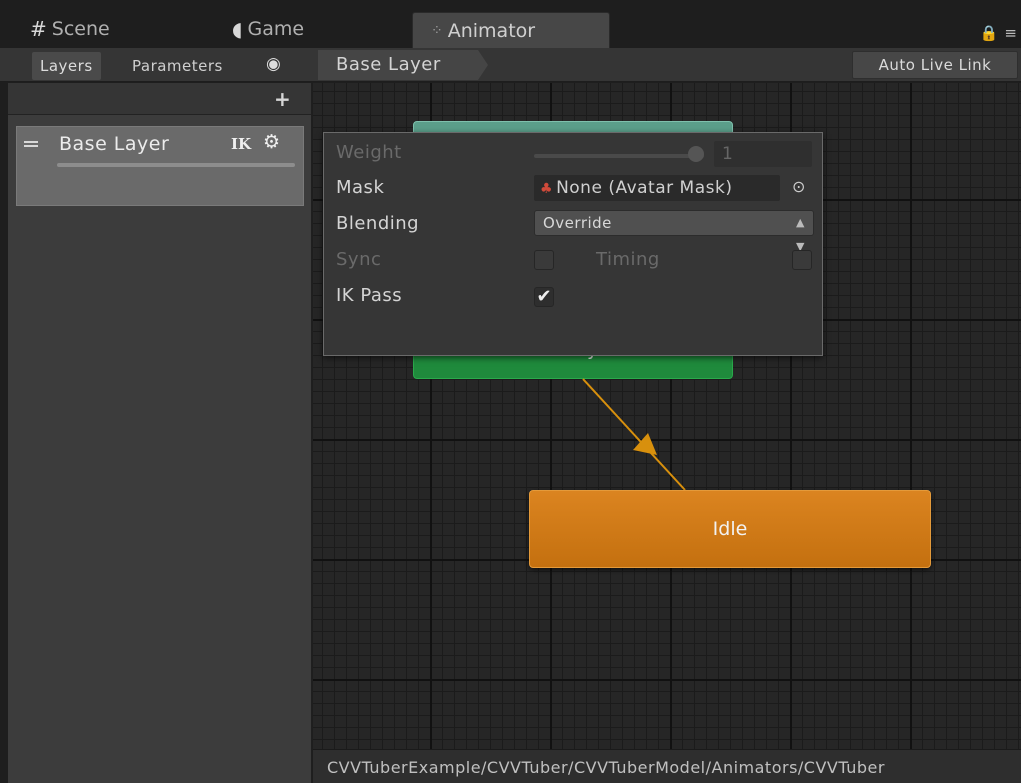 The height and width of the screenshot is (783, 1021). Describe the element at coordinates (276, 29) in the screenshot. I see `tab-game-label: Game` at that location.